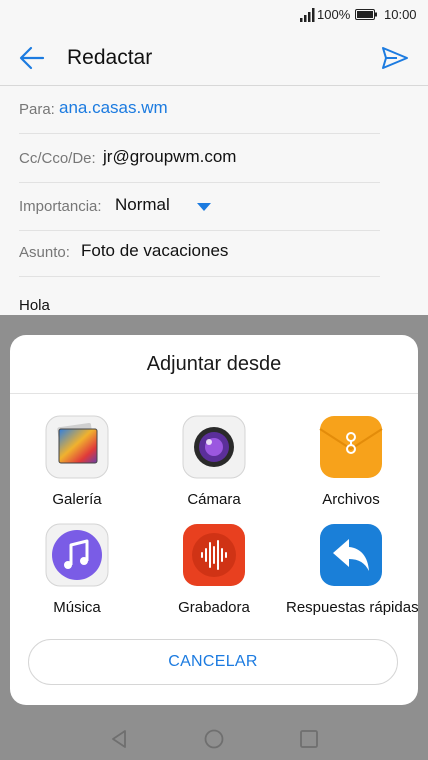 This screenshot has width=428, height=760. Describe the element at coordinates (119, 739) in the screenshot. I see `nav-back-icon` at that location.